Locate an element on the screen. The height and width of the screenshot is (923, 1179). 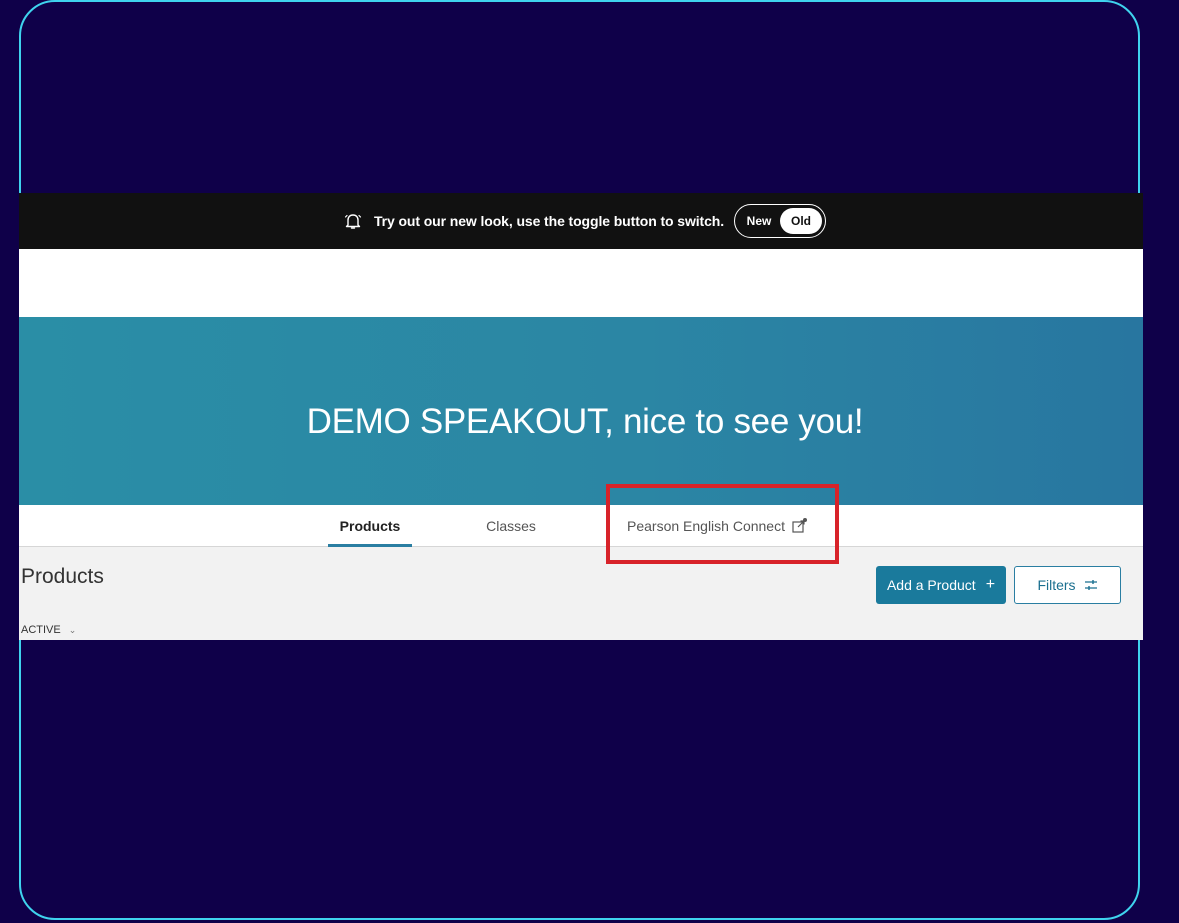
add-product-button: Add a Product + is located at coordinates (941, 585).